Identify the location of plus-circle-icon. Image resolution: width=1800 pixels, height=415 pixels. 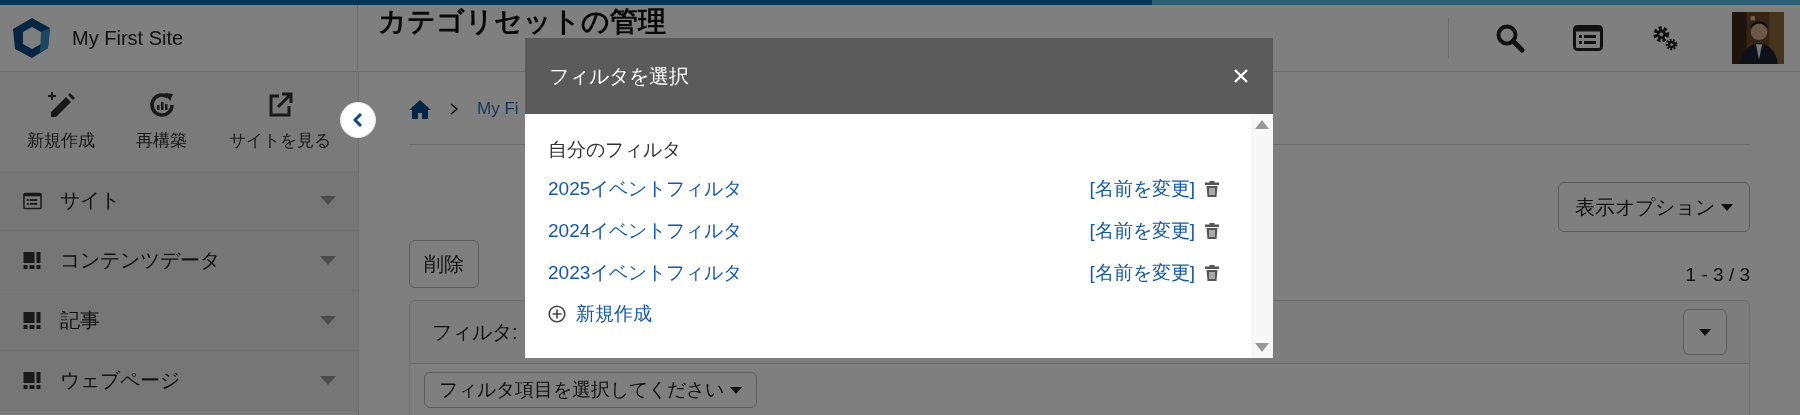
(557, 314).